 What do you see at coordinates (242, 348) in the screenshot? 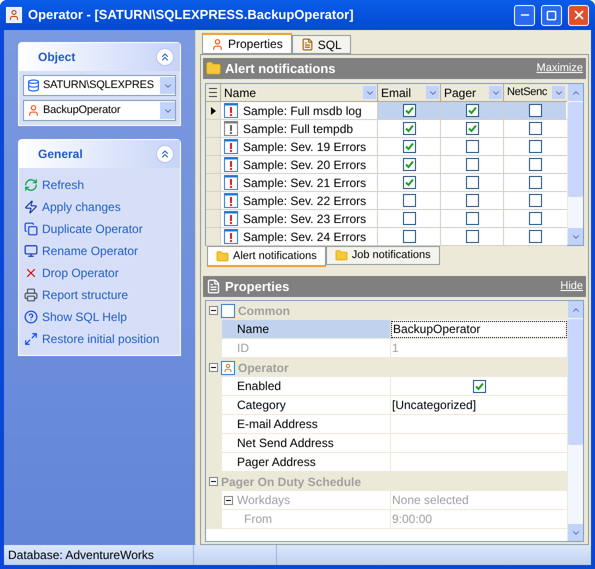
I see `property-label: ID` at bounding box center [242, 348].